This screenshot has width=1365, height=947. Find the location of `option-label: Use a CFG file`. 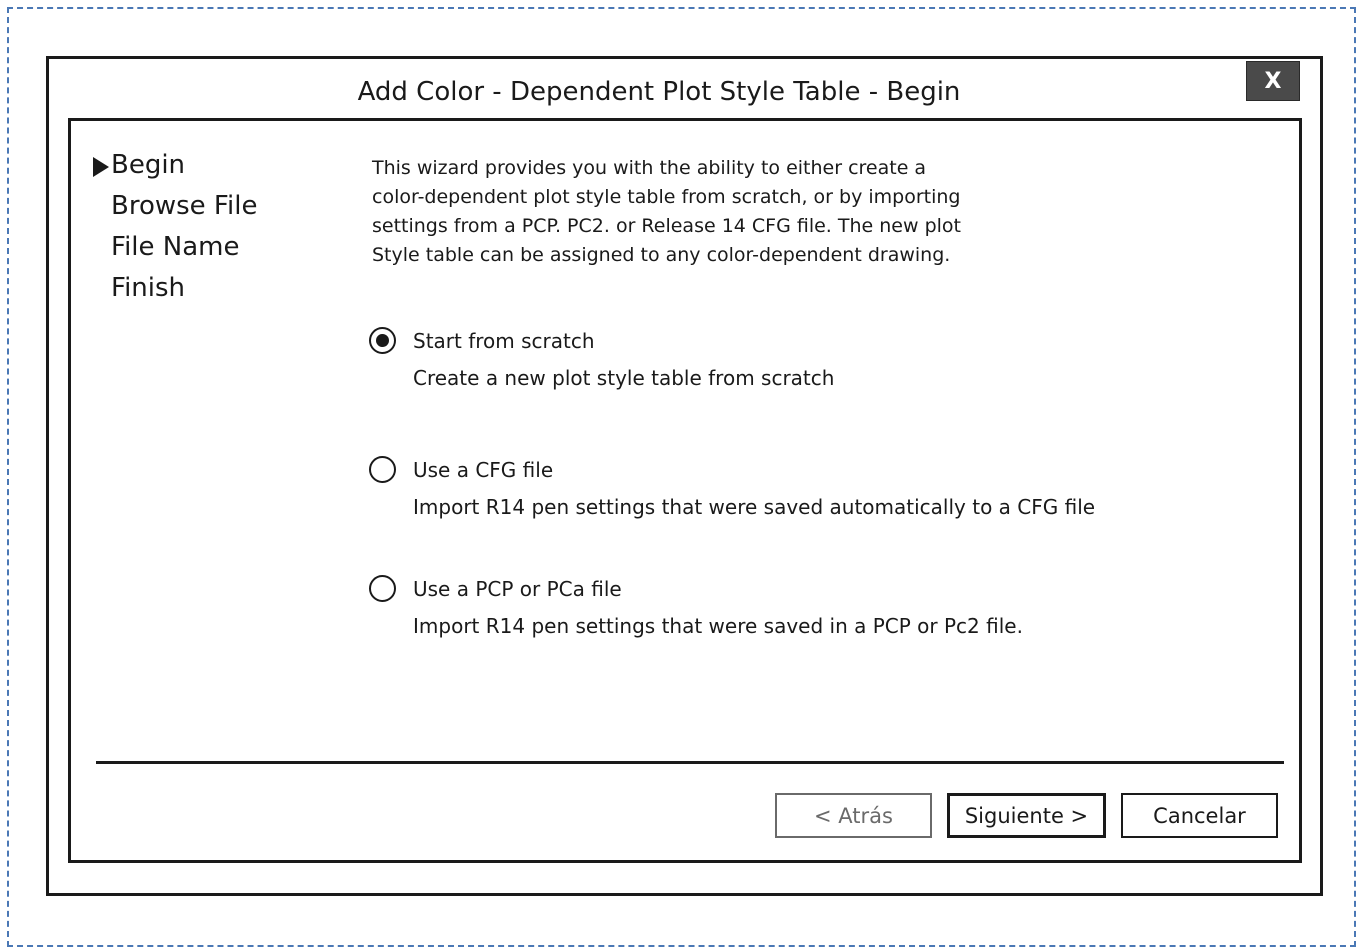

option-label: Use a CFG file is located at coordinates (483, 470).